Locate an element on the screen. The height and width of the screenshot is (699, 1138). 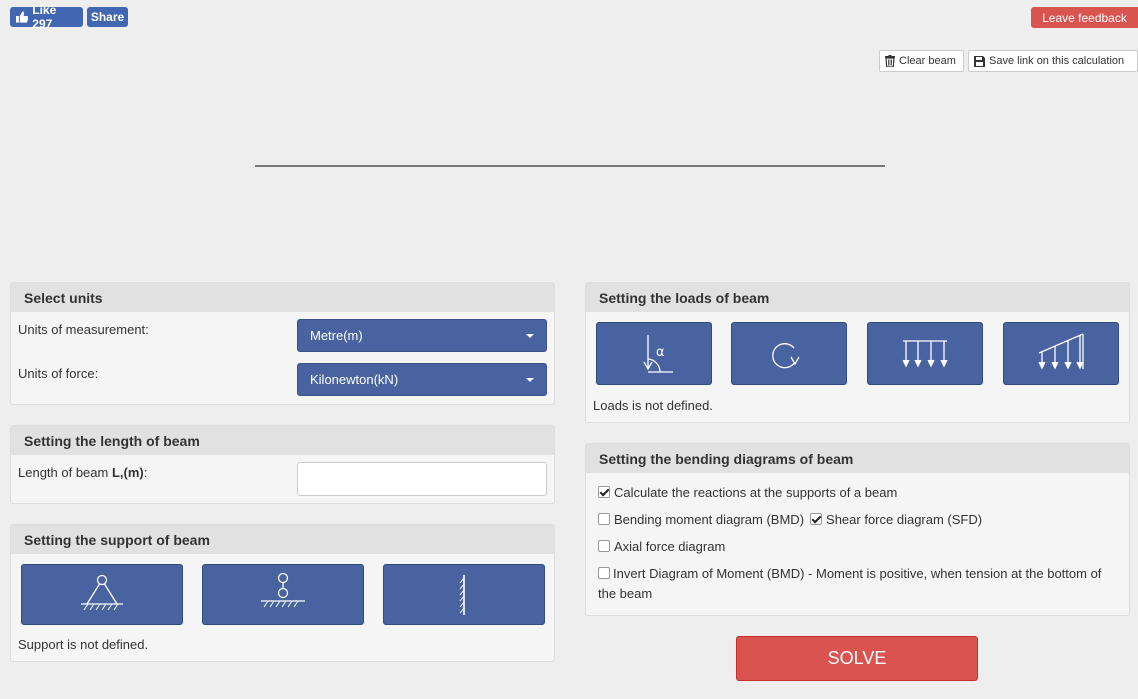
beam-length-label-prefix: Length of beam is located at coordinates (65, 472).